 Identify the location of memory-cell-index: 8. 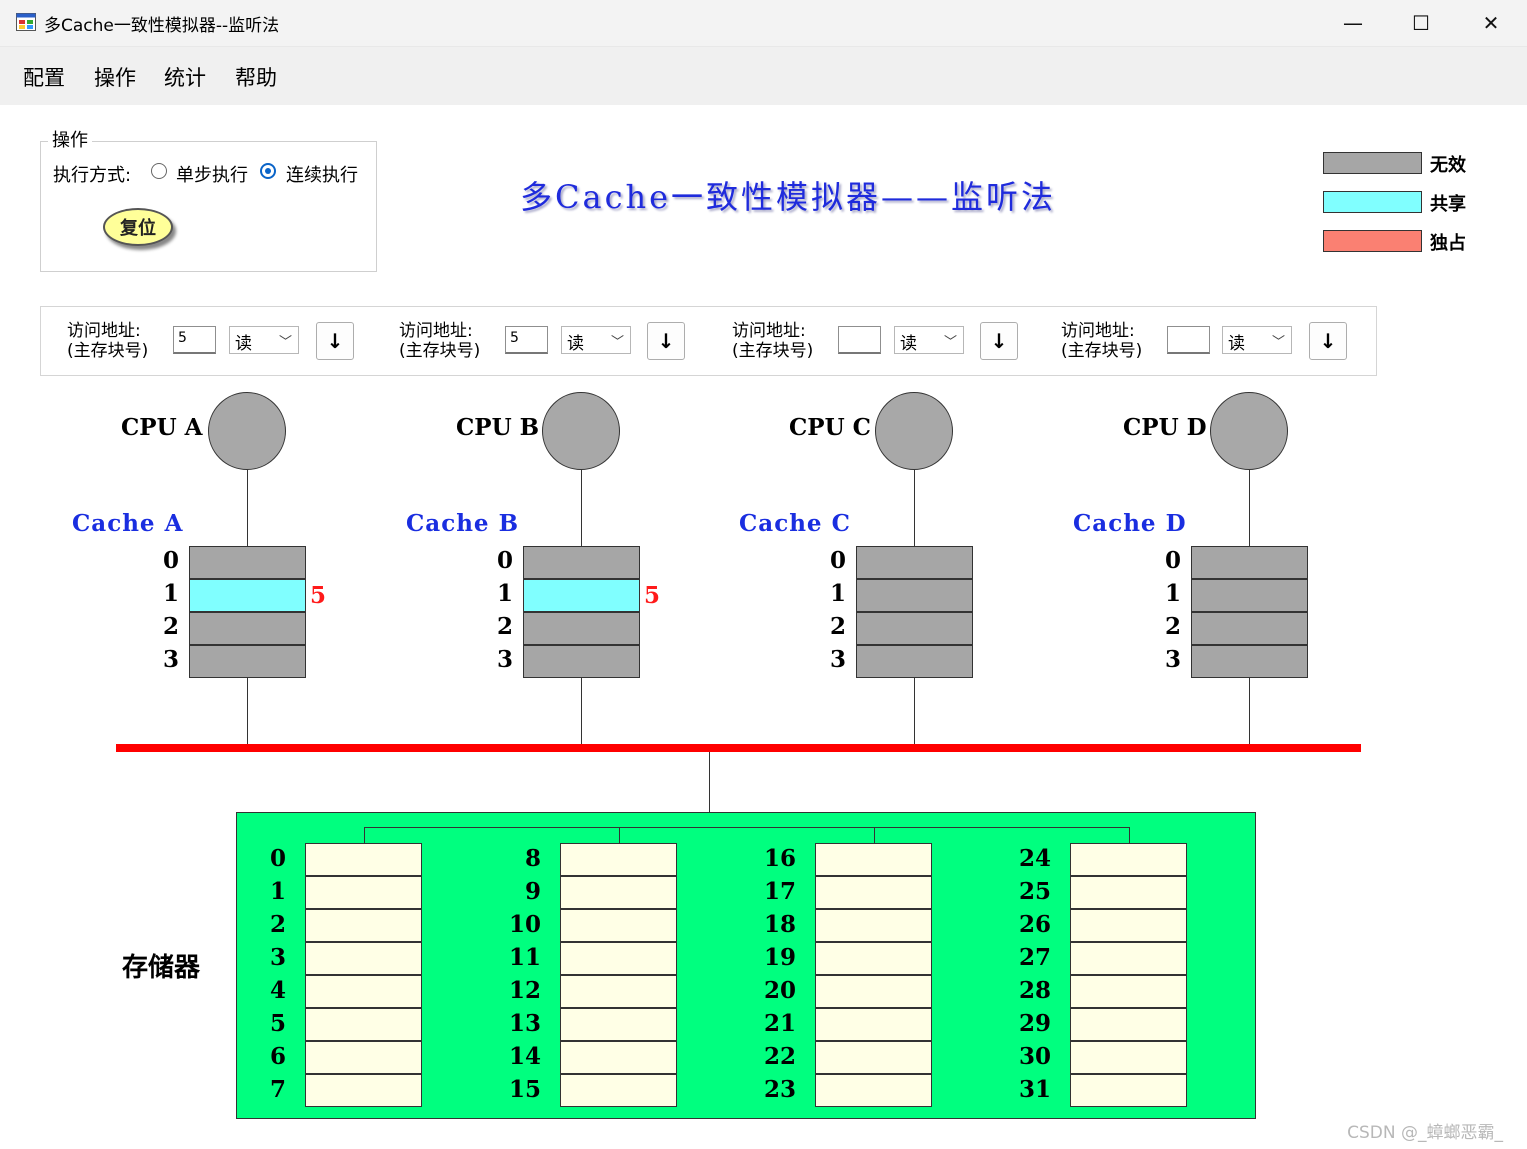
(532, 858).